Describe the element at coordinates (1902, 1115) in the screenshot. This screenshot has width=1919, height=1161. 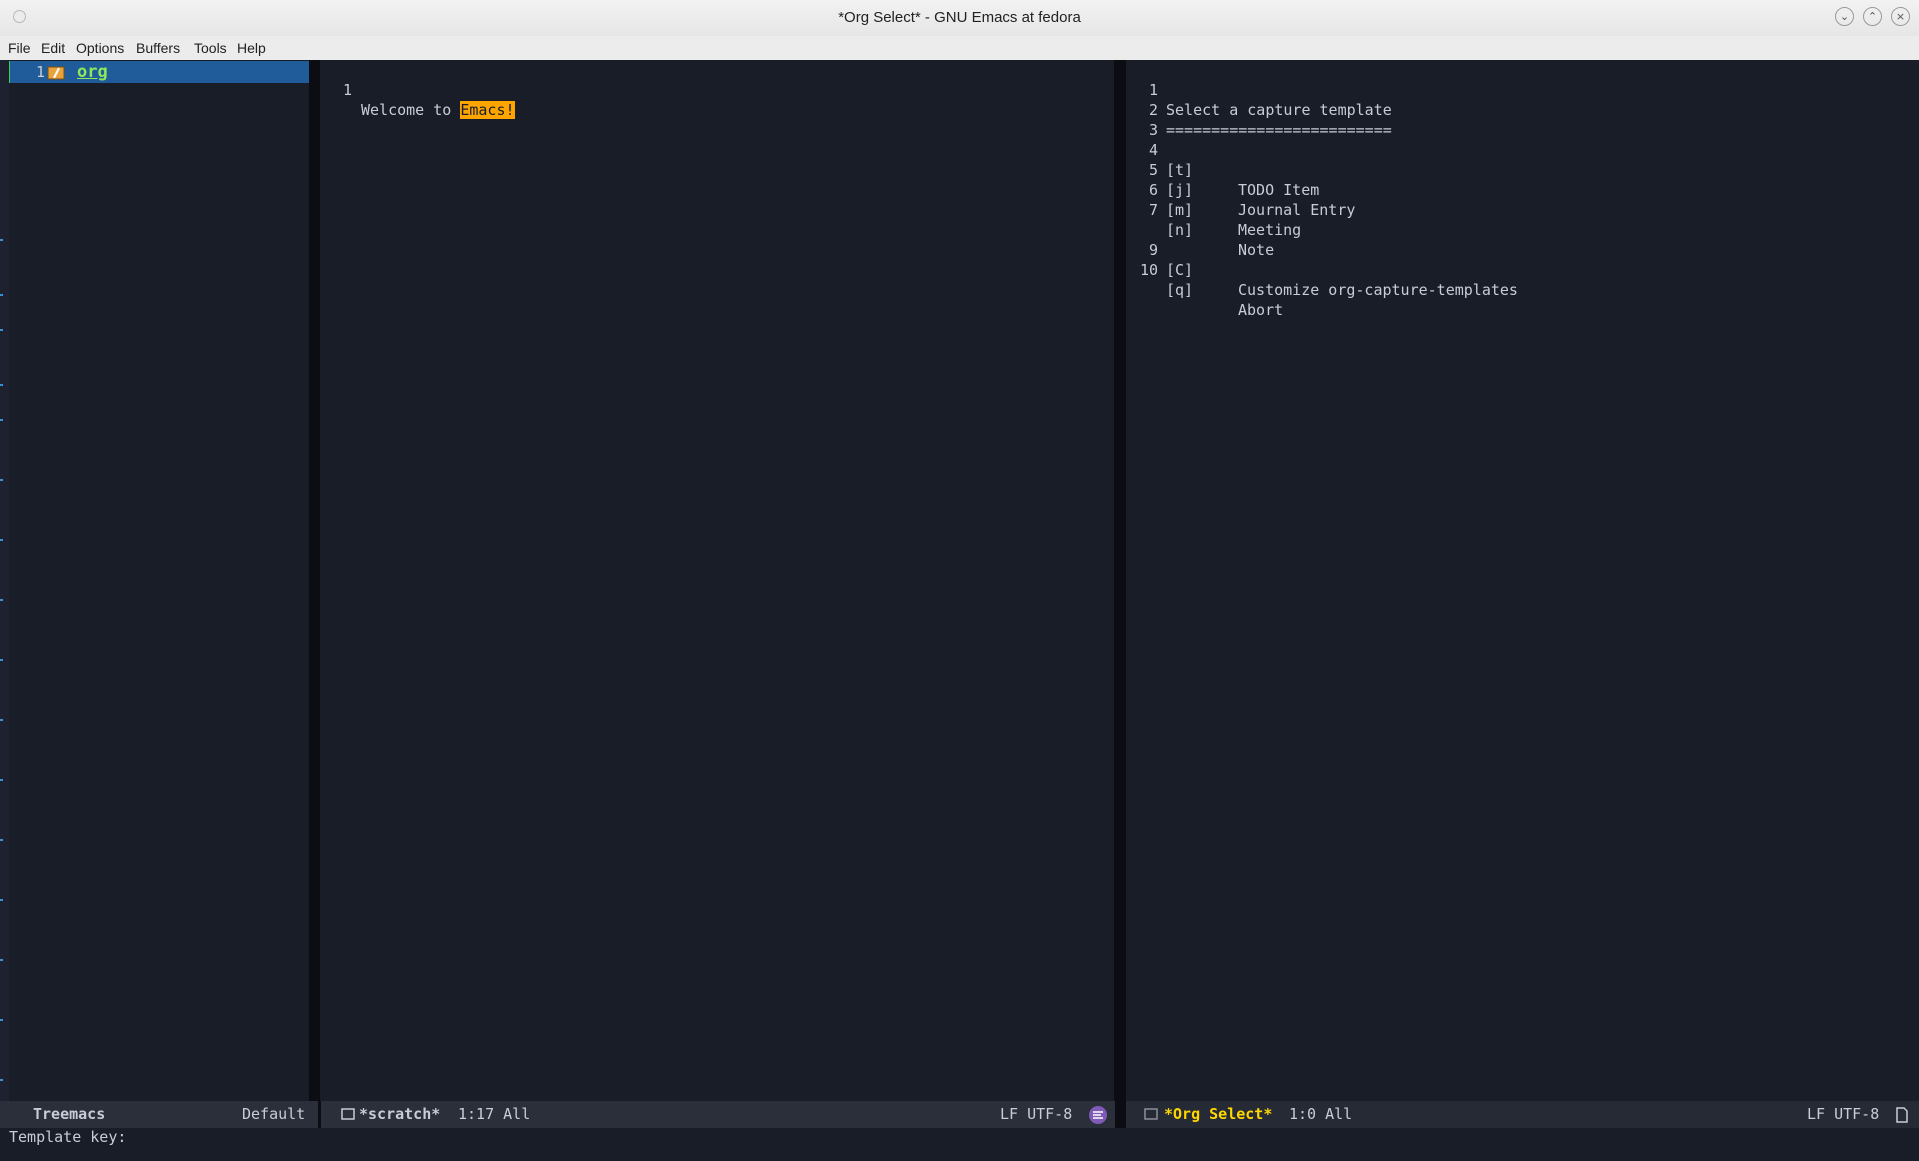
I see `file-icon` at that location.